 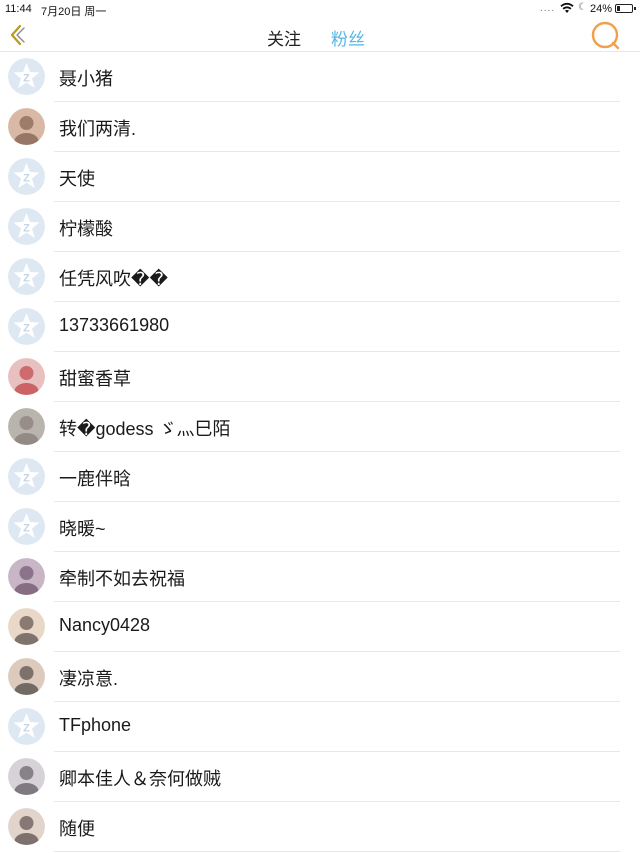 I want to click on list-item: 转�godess ゞ灬巳陌, so click(x=320, y=427).